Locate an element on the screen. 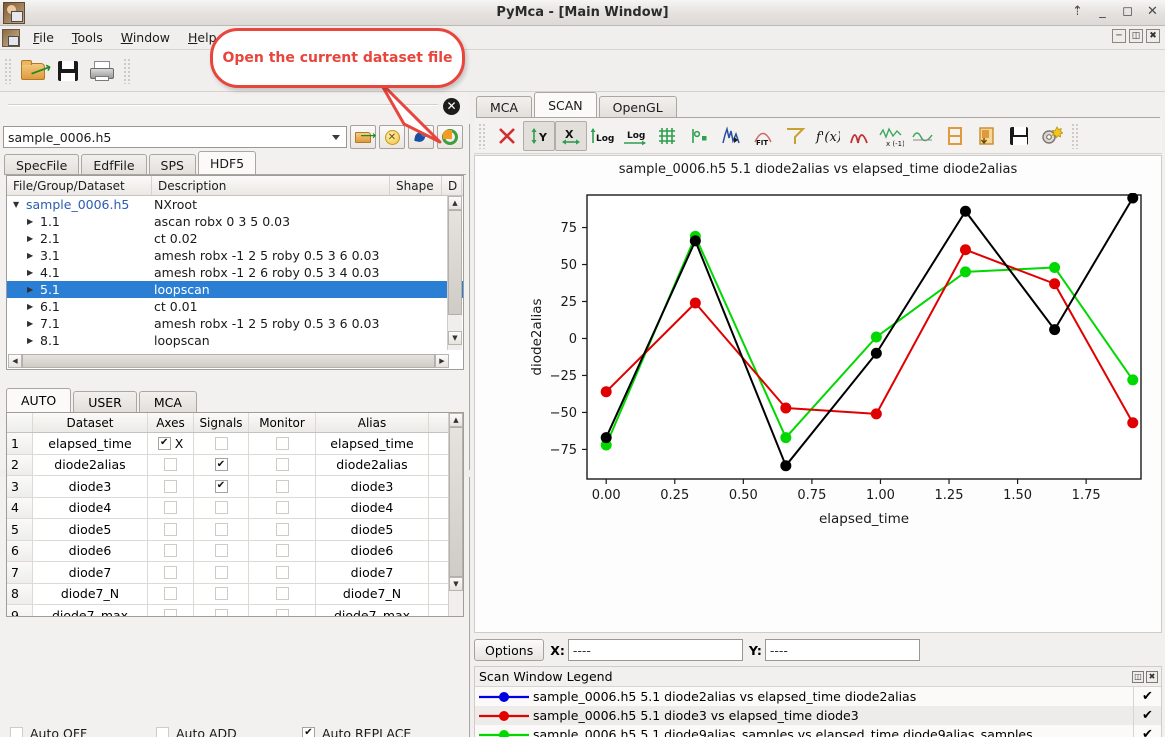  col-axes: Axes is located at coordinates (171, 422).